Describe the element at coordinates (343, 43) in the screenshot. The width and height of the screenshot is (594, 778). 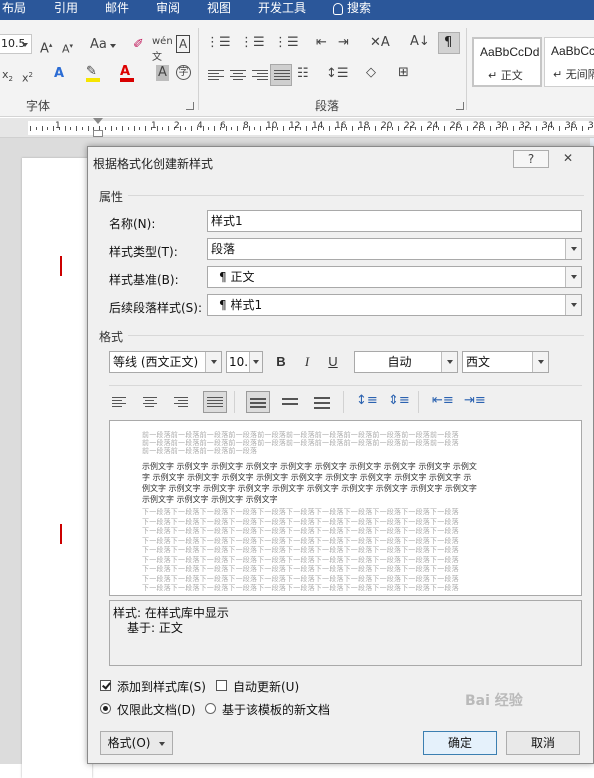
I see `increase-indent-icon: ⇥` at that location.